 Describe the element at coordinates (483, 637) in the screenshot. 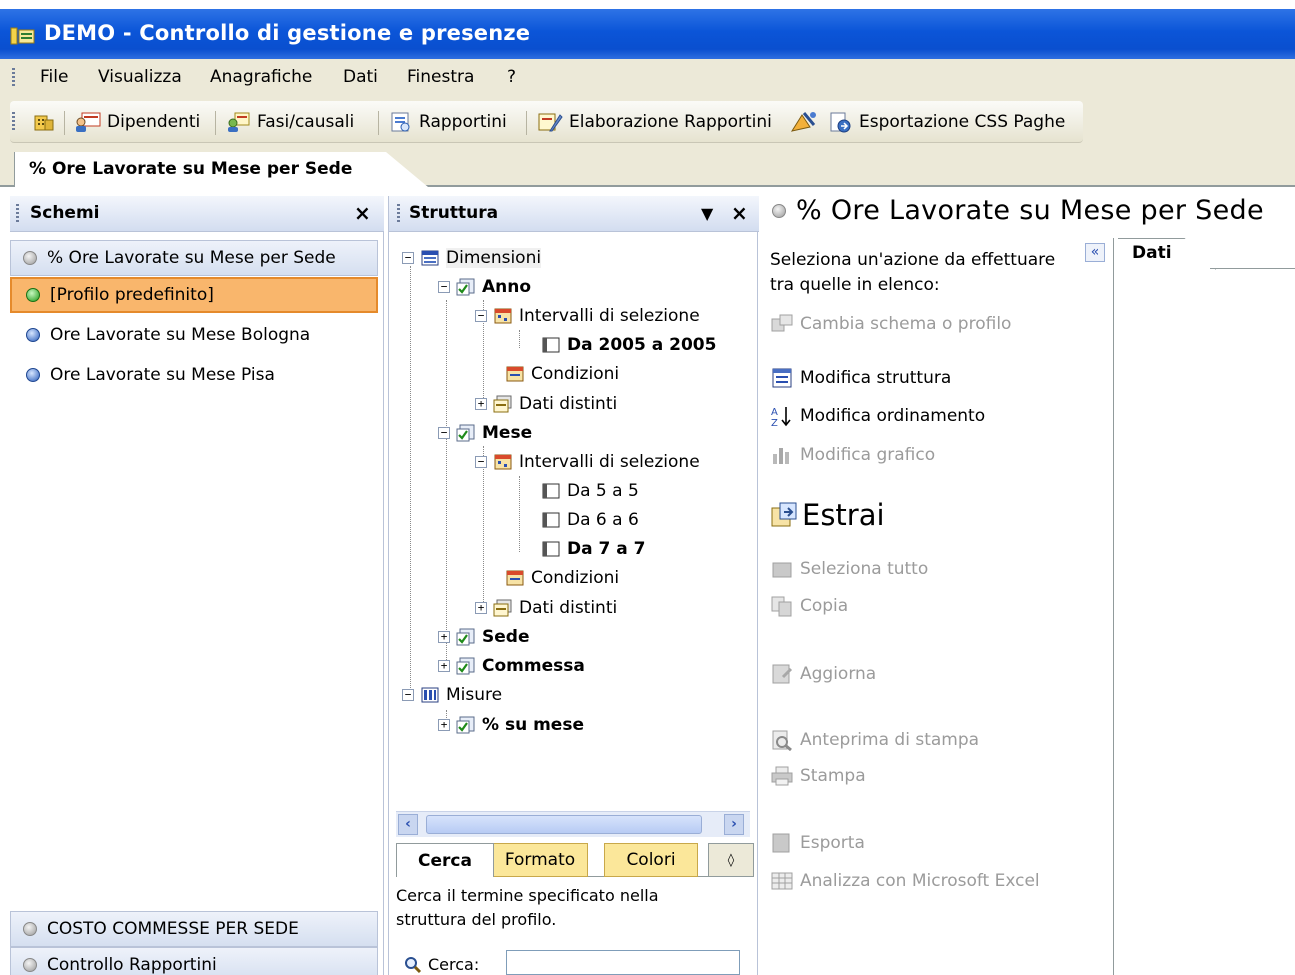

I see `tree-node-sede: + Sede` at that location.